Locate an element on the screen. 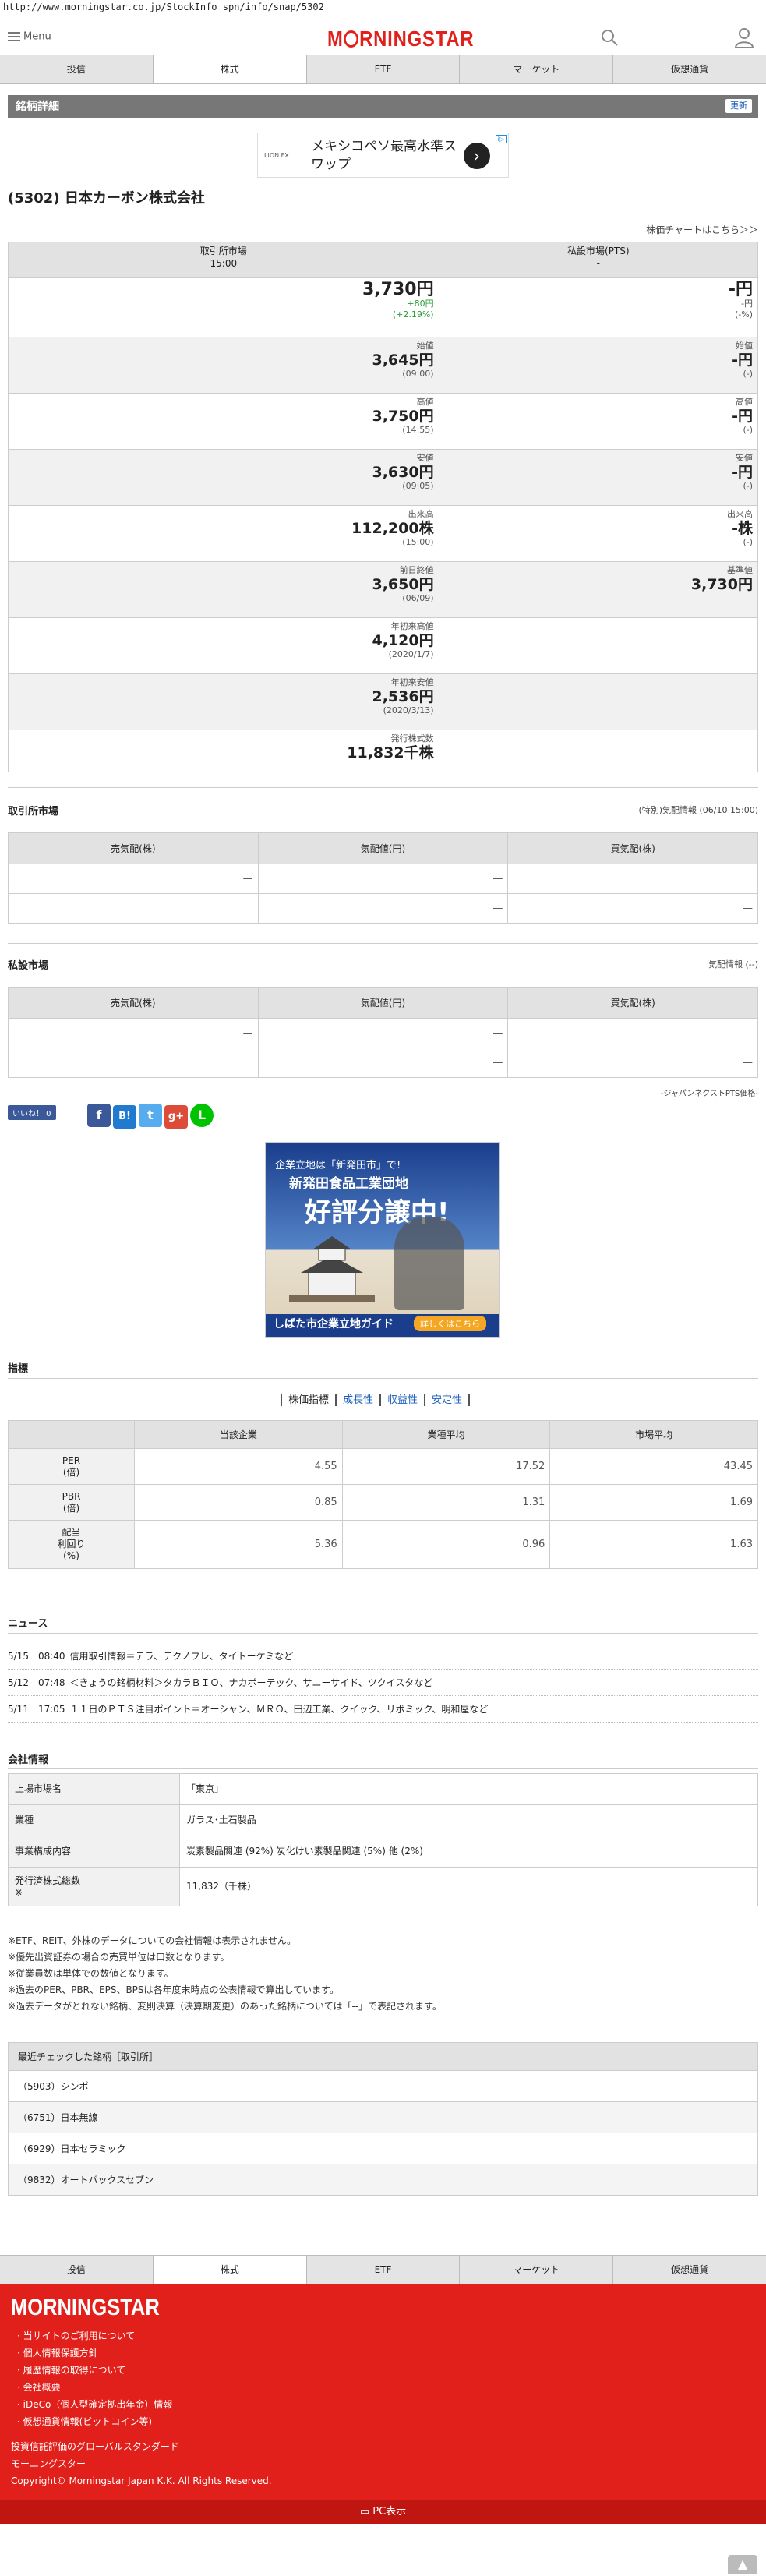 This screenshot has height=2576, width=766. footer-logo: MORNINGSTAR is located at coordinates (85, 2308).